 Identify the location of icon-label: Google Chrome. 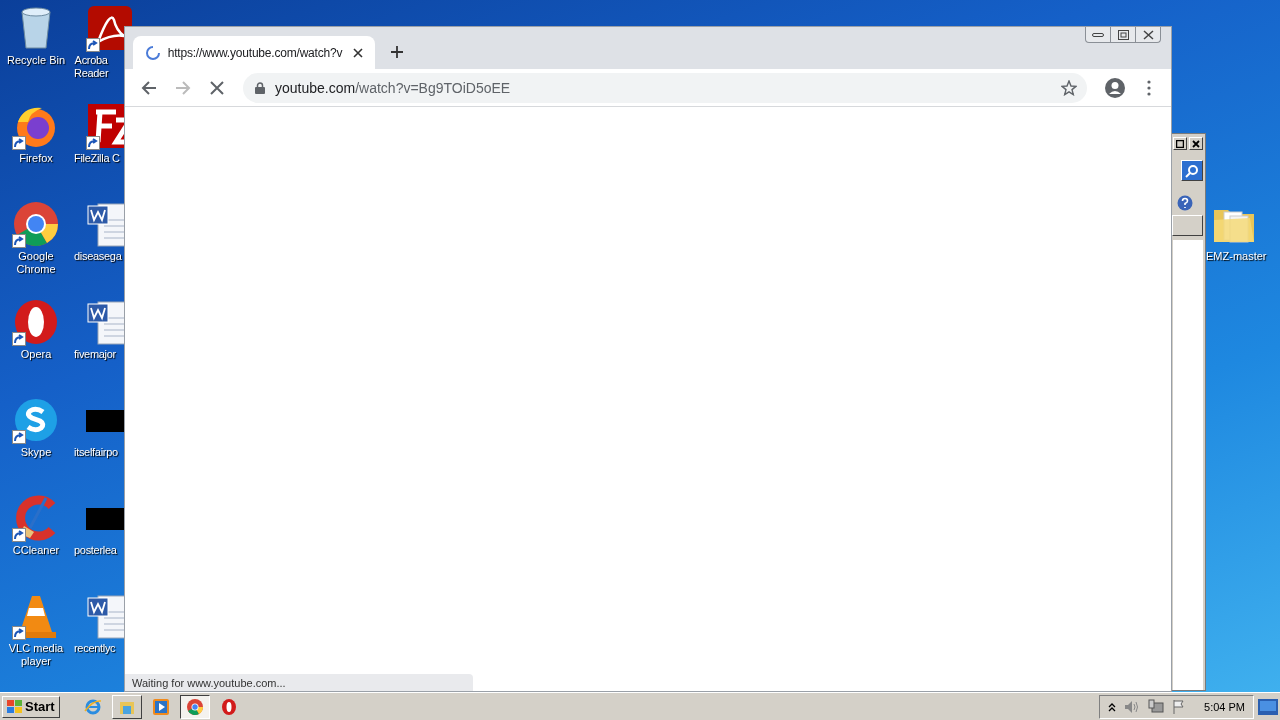
(36, 263).